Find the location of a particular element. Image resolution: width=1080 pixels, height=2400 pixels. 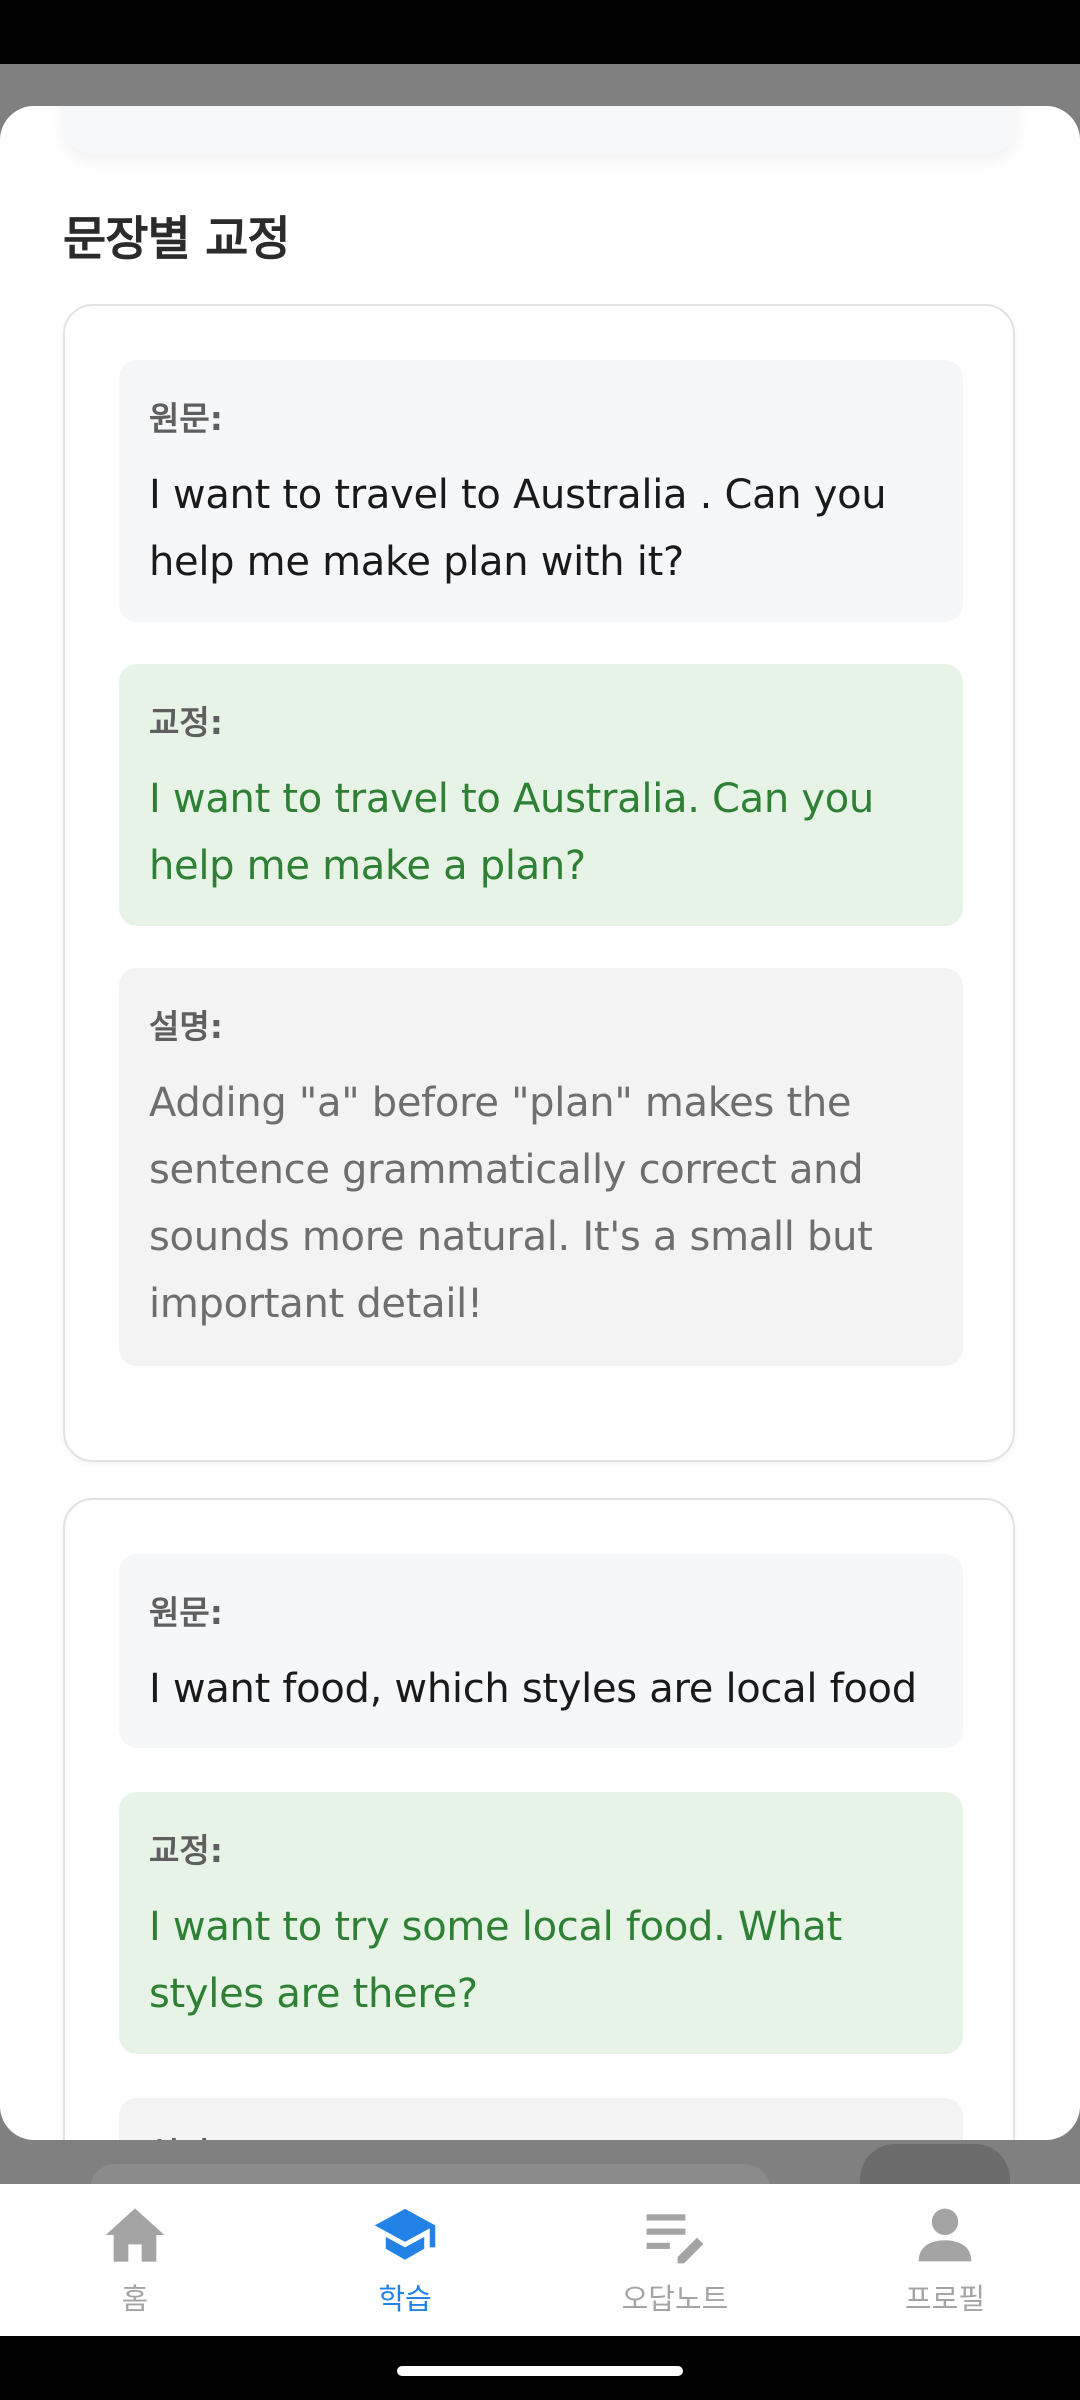

nav-item-wrong-answers: 오답노트 is located at coordinates (675, 2260).